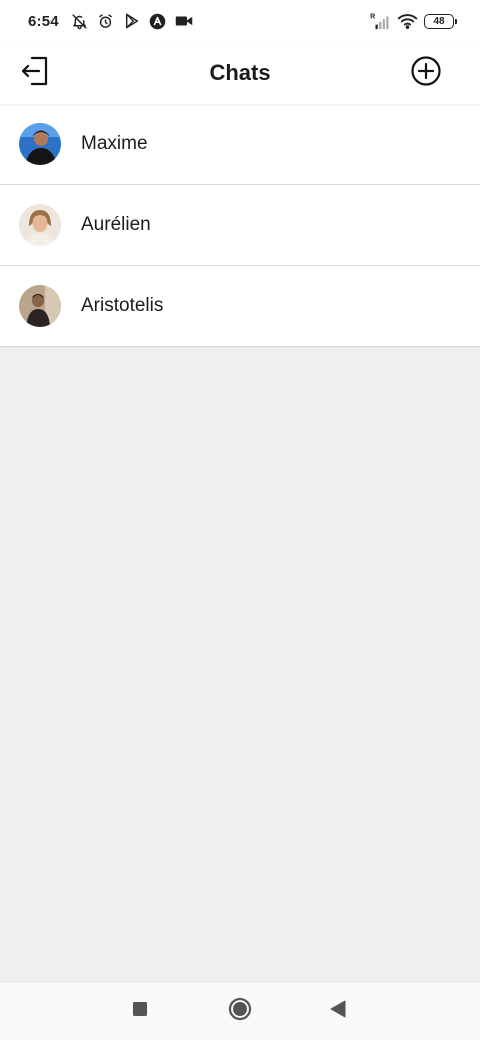  I want to click on battery-icon: 48, so click(440, 21).